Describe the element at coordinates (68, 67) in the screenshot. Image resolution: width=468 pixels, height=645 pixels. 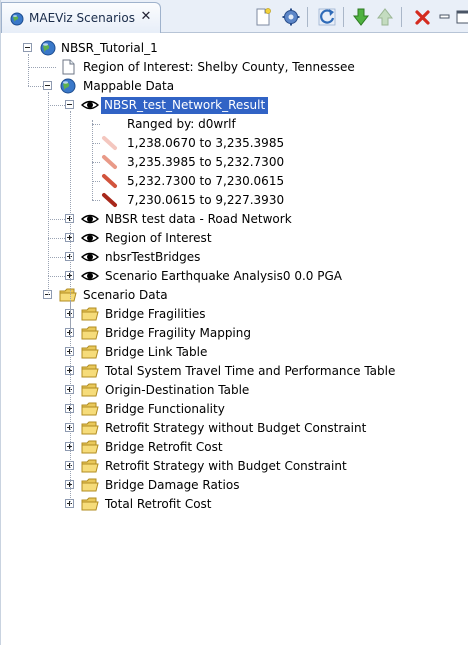
I see `page-icon` at that location.